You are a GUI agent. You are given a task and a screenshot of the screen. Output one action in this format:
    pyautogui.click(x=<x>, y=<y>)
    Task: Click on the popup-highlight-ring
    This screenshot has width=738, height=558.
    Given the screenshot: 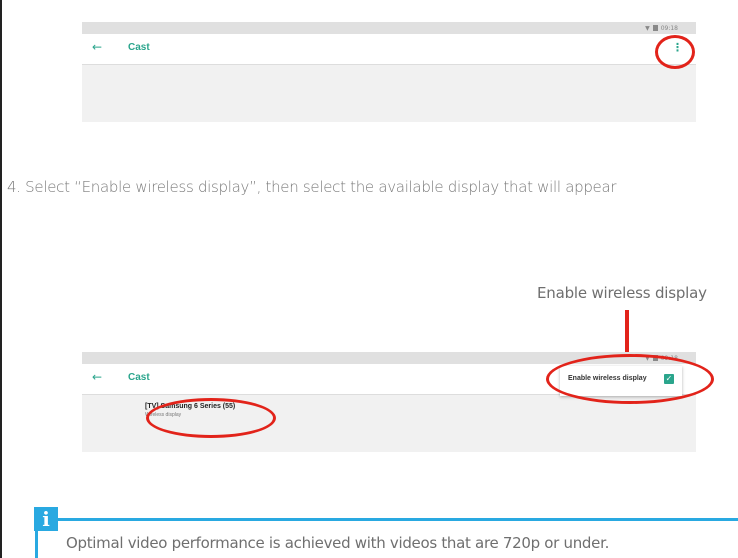 What is the action you would take?
    pyautogui.click(x=630, y=379)
    